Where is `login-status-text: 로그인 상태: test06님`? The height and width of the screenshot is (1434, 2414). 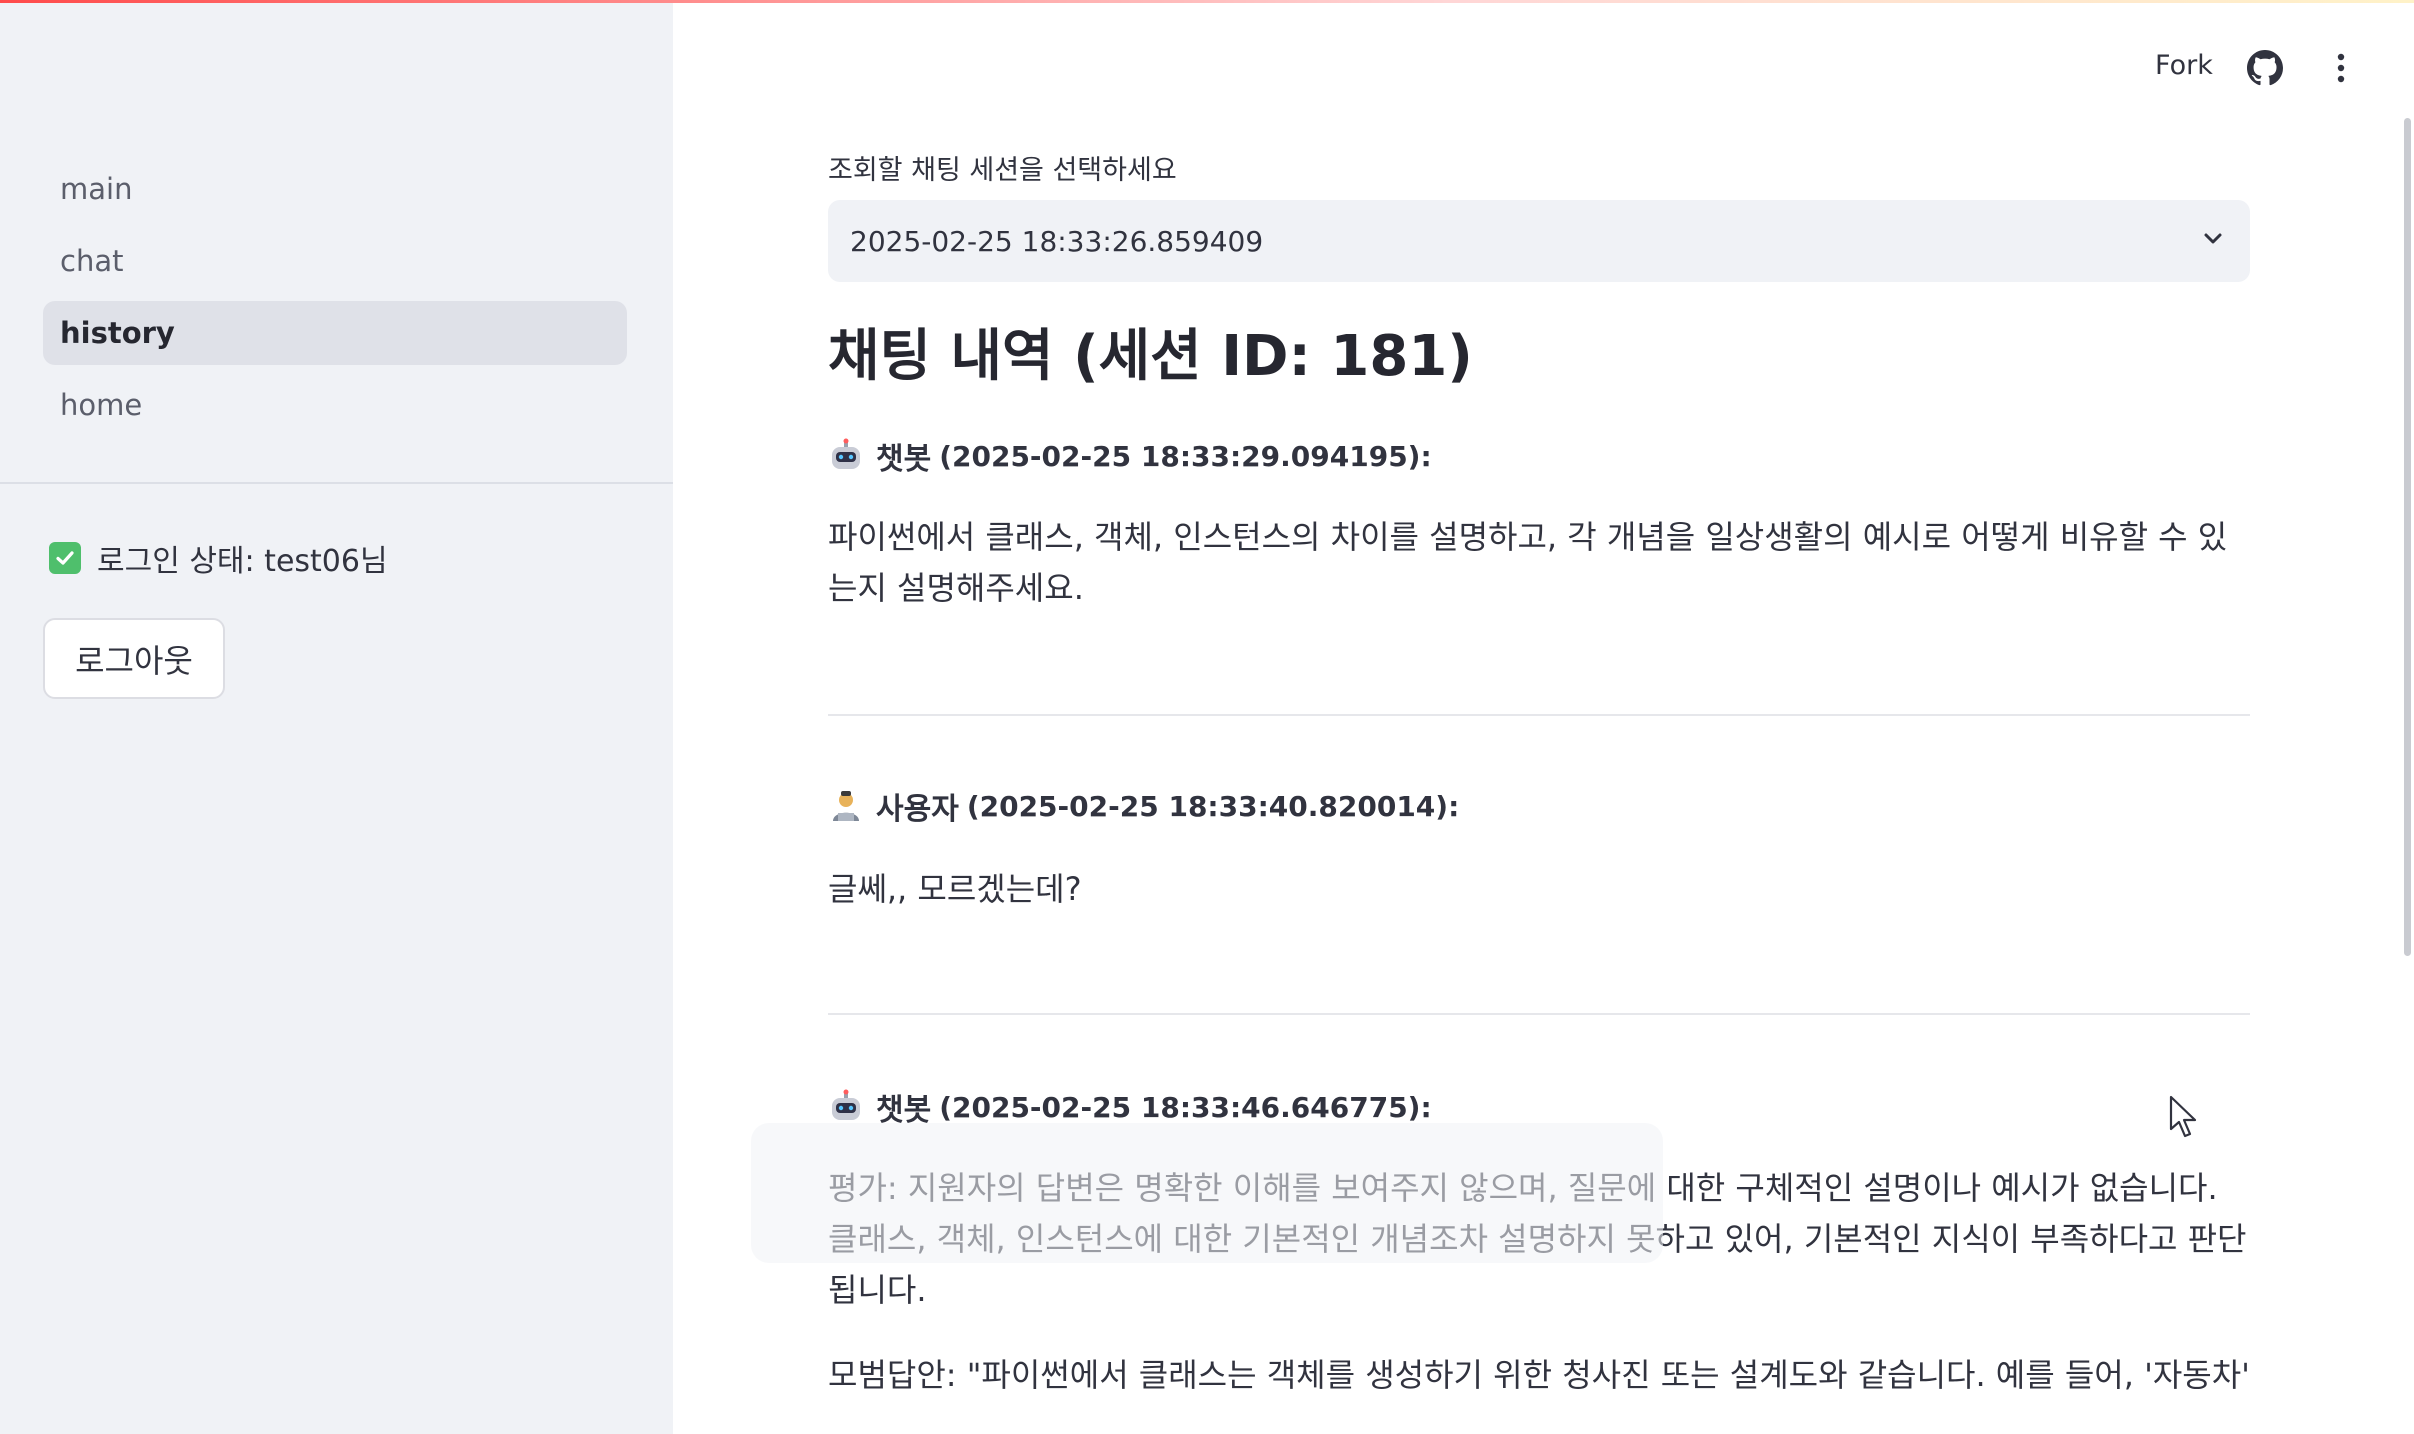 login-status-text: 로그인 상태: test06님 is located at coordinates (242, 561).